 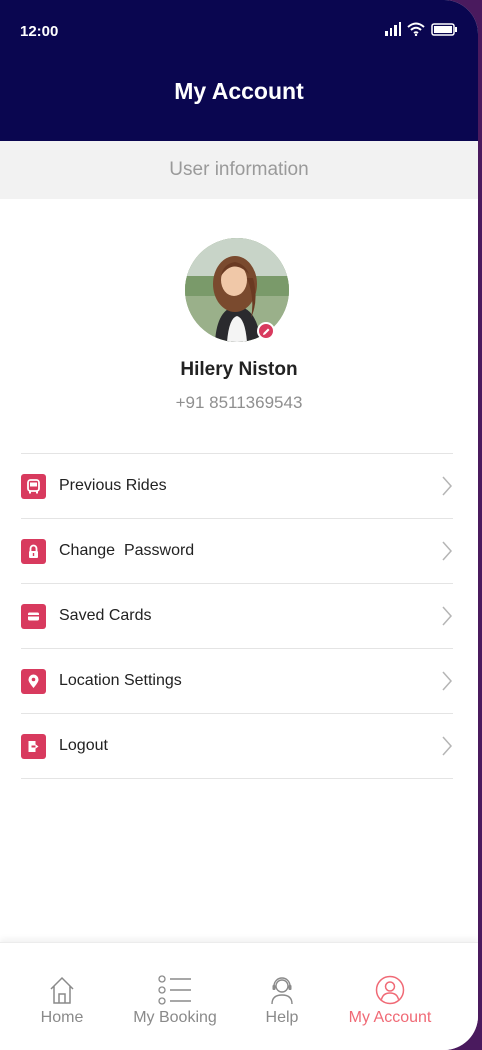 What do you see at coordinates (416, 29) in the screenshot?
I see `wifi-icon` at bounding box center [416, 29].